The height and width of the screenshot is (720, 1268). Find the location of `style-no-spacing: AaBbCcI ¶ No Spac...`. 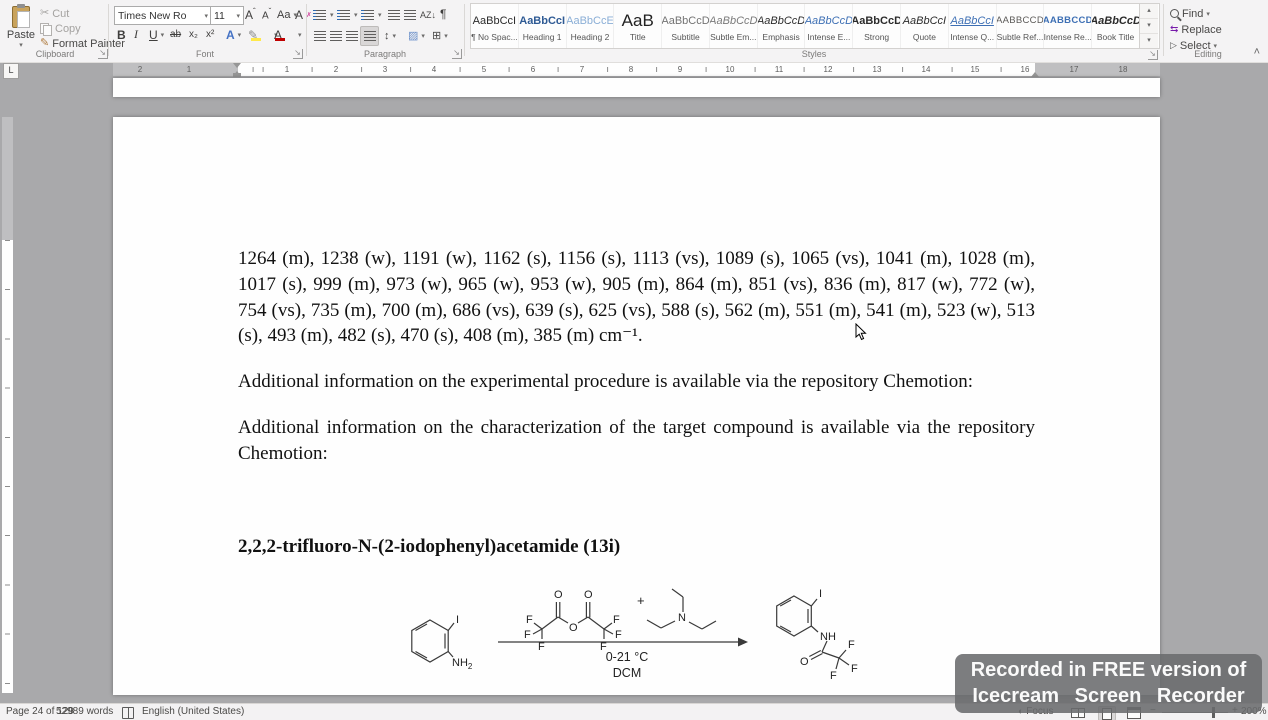

style-no-spacing: AaBbCcI ¶ No Spac... is located at coordinates (495, 26).